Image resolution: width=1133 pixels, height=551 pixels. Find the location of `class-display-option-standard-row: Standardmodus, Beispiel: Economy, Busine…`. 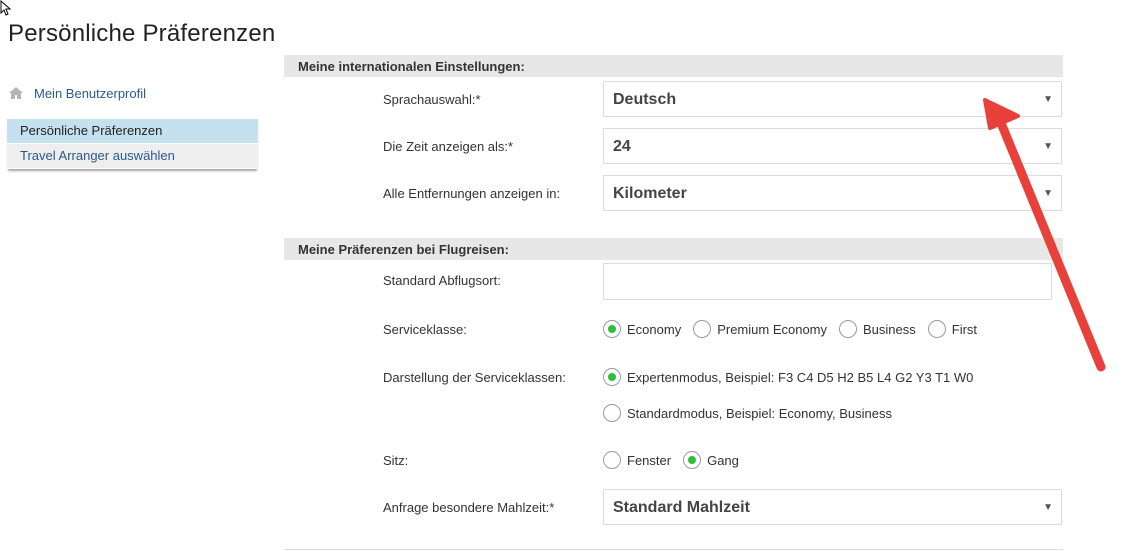

class-display-option-standard-row: Standardmodus, Beispiel: Economy, Busine… is located at coordinates (747, 413).